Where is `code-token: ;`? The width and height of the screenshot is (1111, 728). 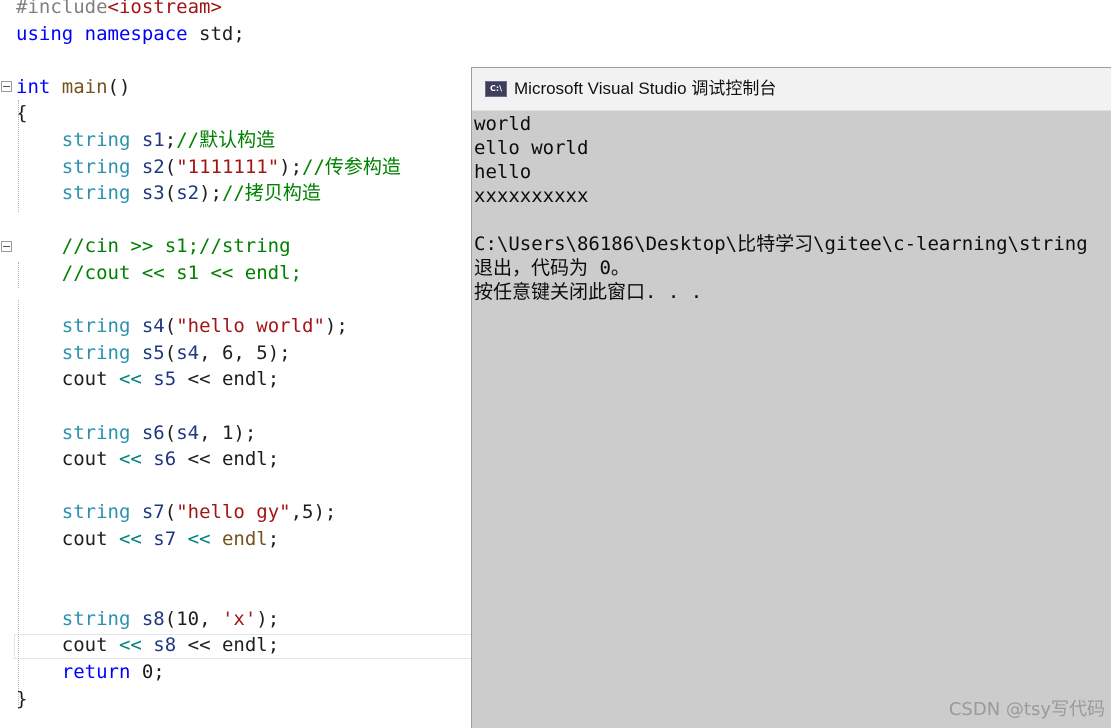 code-token: ; is located at coordinates (170, 140).